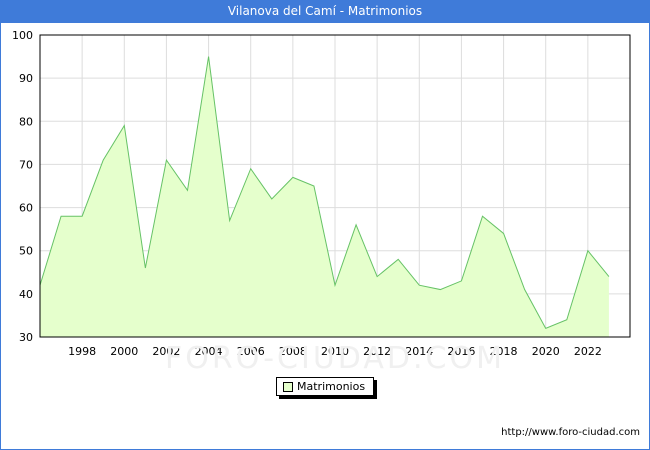  Describe the element at coordinates (22, 35) in the screenshot. I see `y-tick-label: 100` at that location.